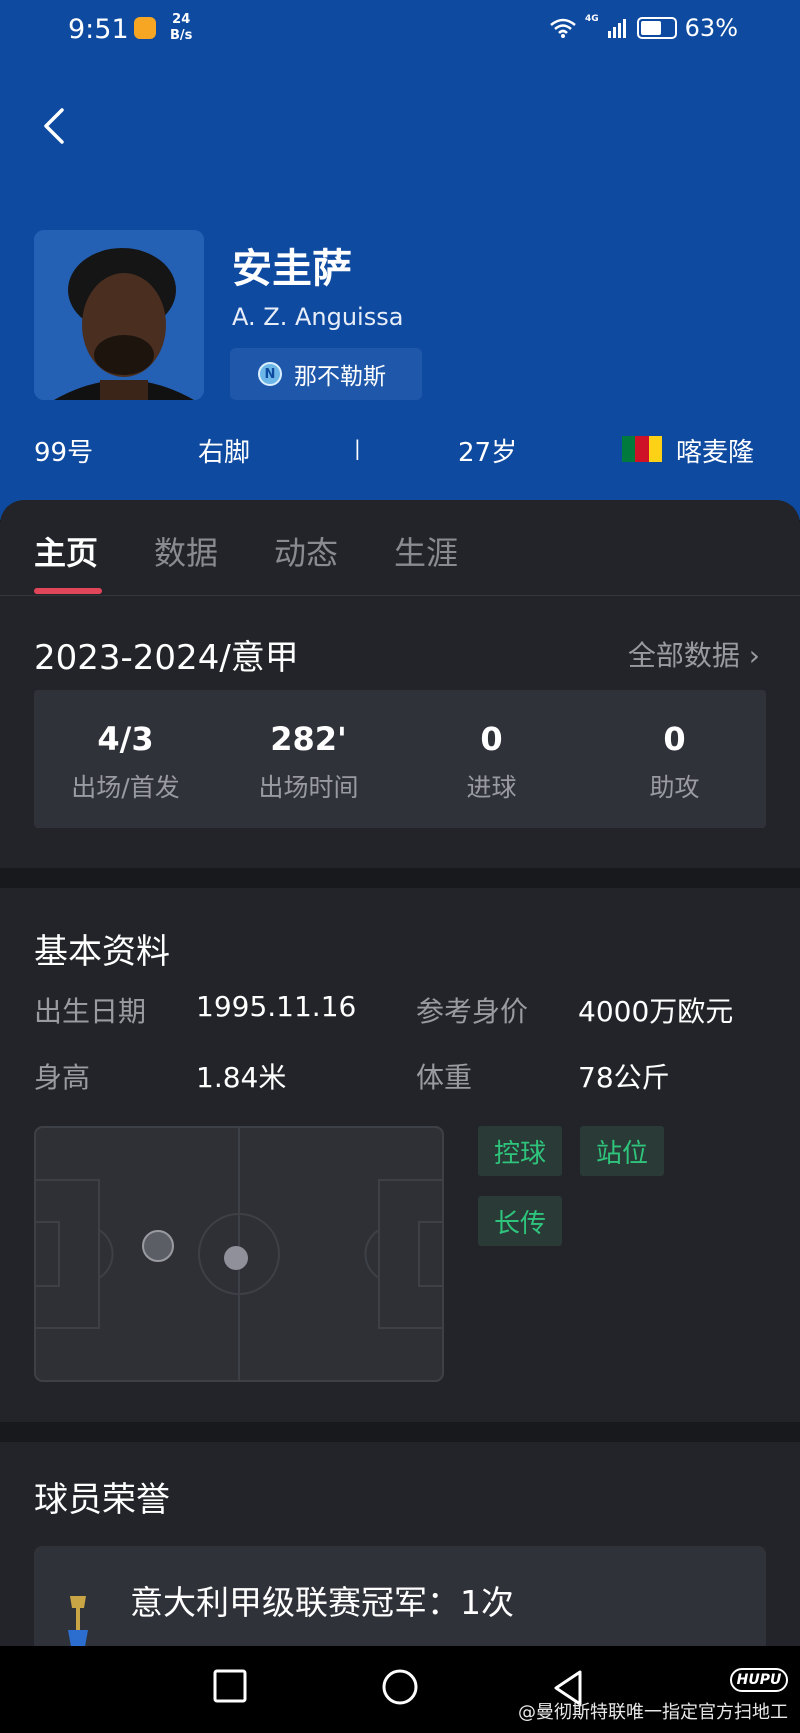 This screenshot has width=800, height=1733. I want to click on tab-activity: 动态, so click(306, 551).